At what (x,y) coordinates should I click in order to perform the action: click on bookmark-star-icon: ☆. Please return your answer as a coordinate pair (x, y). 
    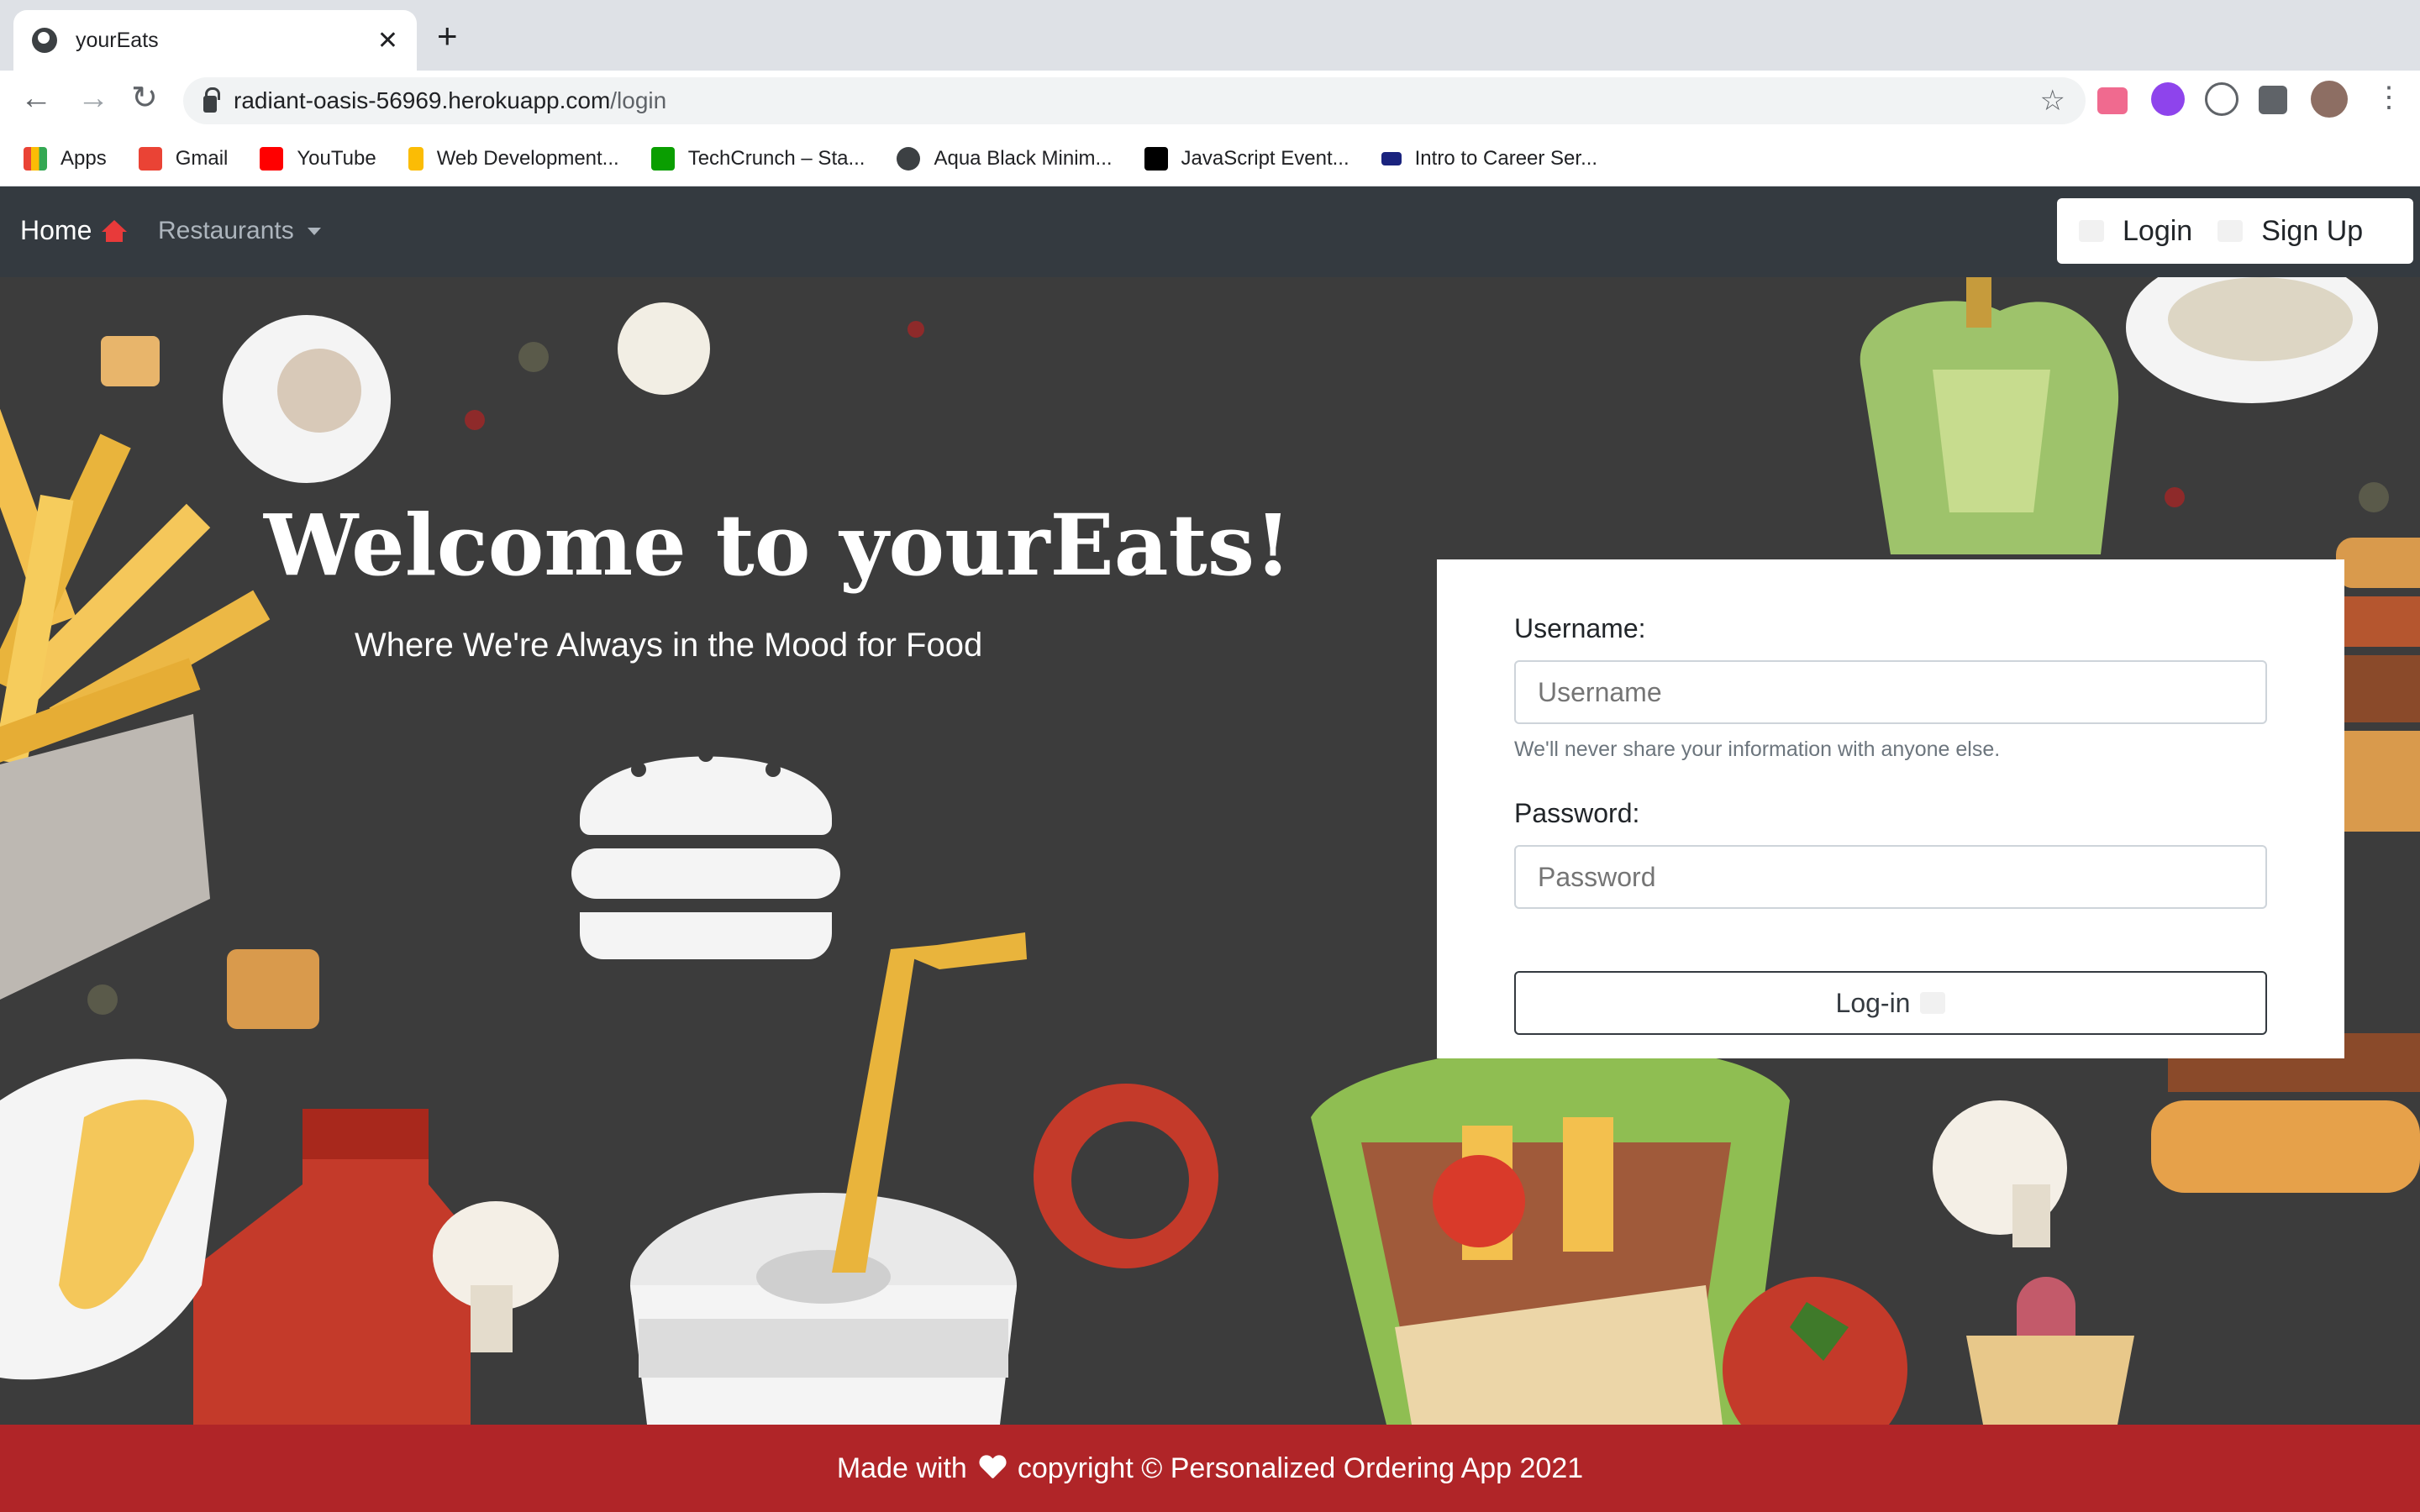
    Looking at the image, I should click on (2052, 101).